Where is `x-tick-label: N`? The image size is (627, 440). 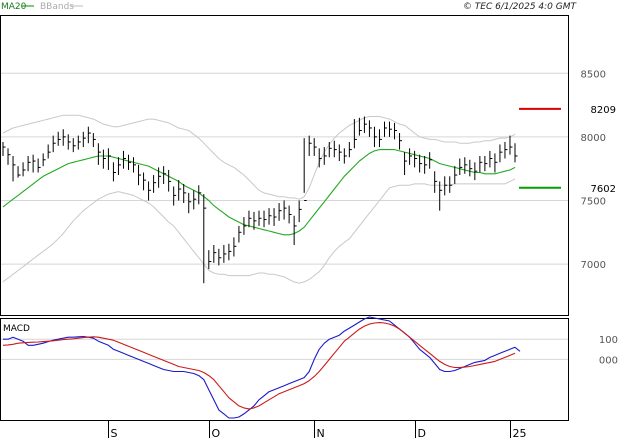 x-tick-label: N is located at coordinates (321, 433).